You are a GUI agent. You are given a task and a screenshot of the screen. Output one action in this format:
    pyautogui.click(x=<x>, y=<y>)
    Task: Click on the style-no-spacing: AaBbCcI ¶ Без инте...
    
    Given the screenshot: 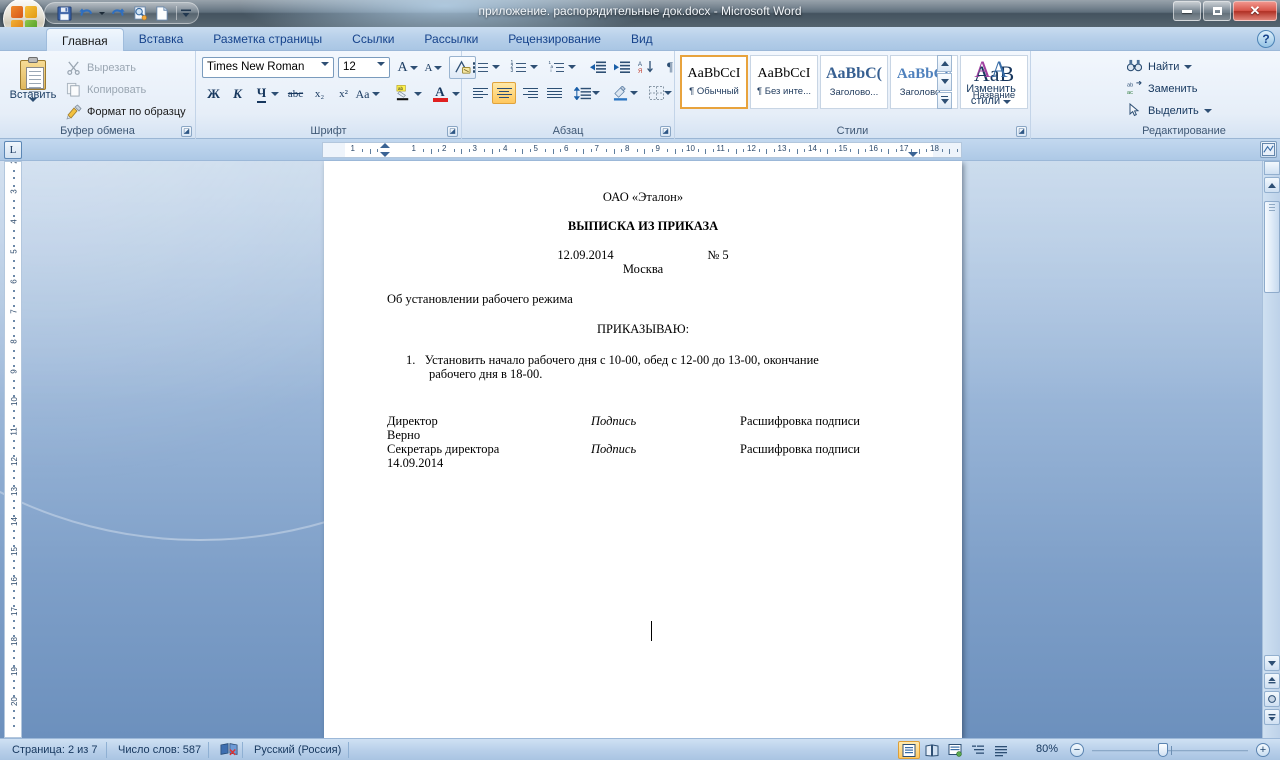 What is the action you would take?
    pyautogui.click(x=784, y=82)
    